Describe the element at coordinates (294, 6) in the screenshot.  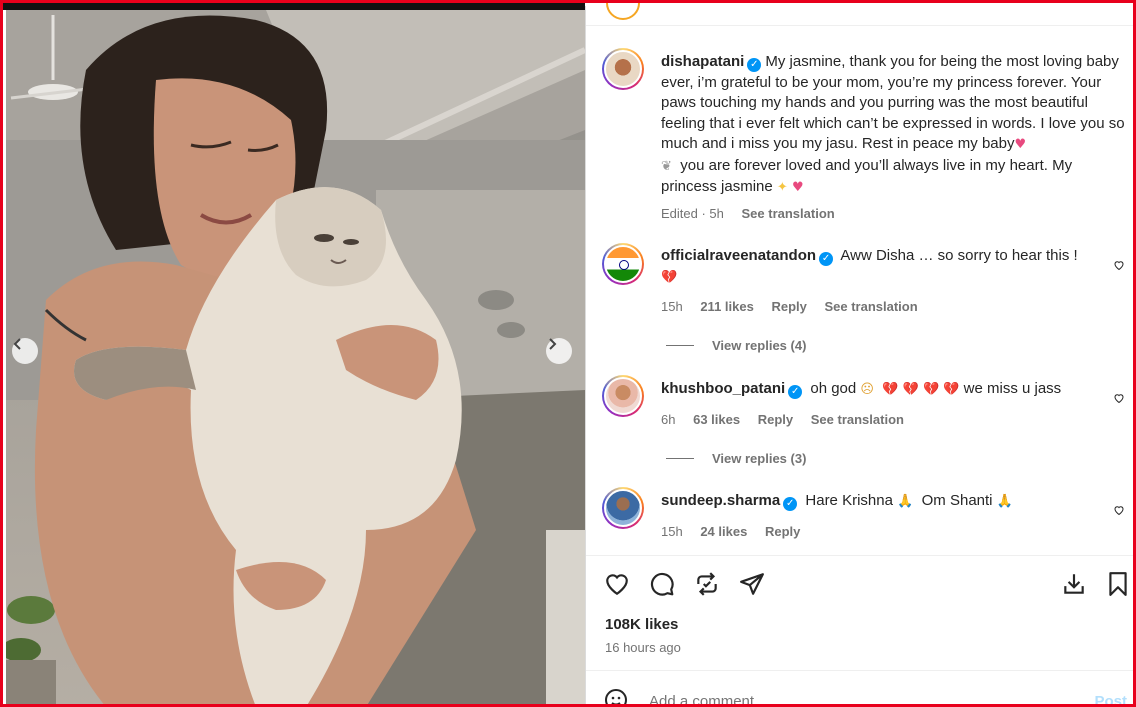
I see `top-bar` at that location.